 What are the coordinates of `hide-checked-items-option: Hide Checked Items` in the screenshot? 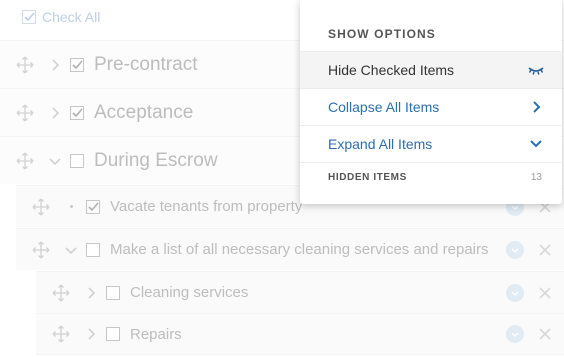 It's located at (431, 69).